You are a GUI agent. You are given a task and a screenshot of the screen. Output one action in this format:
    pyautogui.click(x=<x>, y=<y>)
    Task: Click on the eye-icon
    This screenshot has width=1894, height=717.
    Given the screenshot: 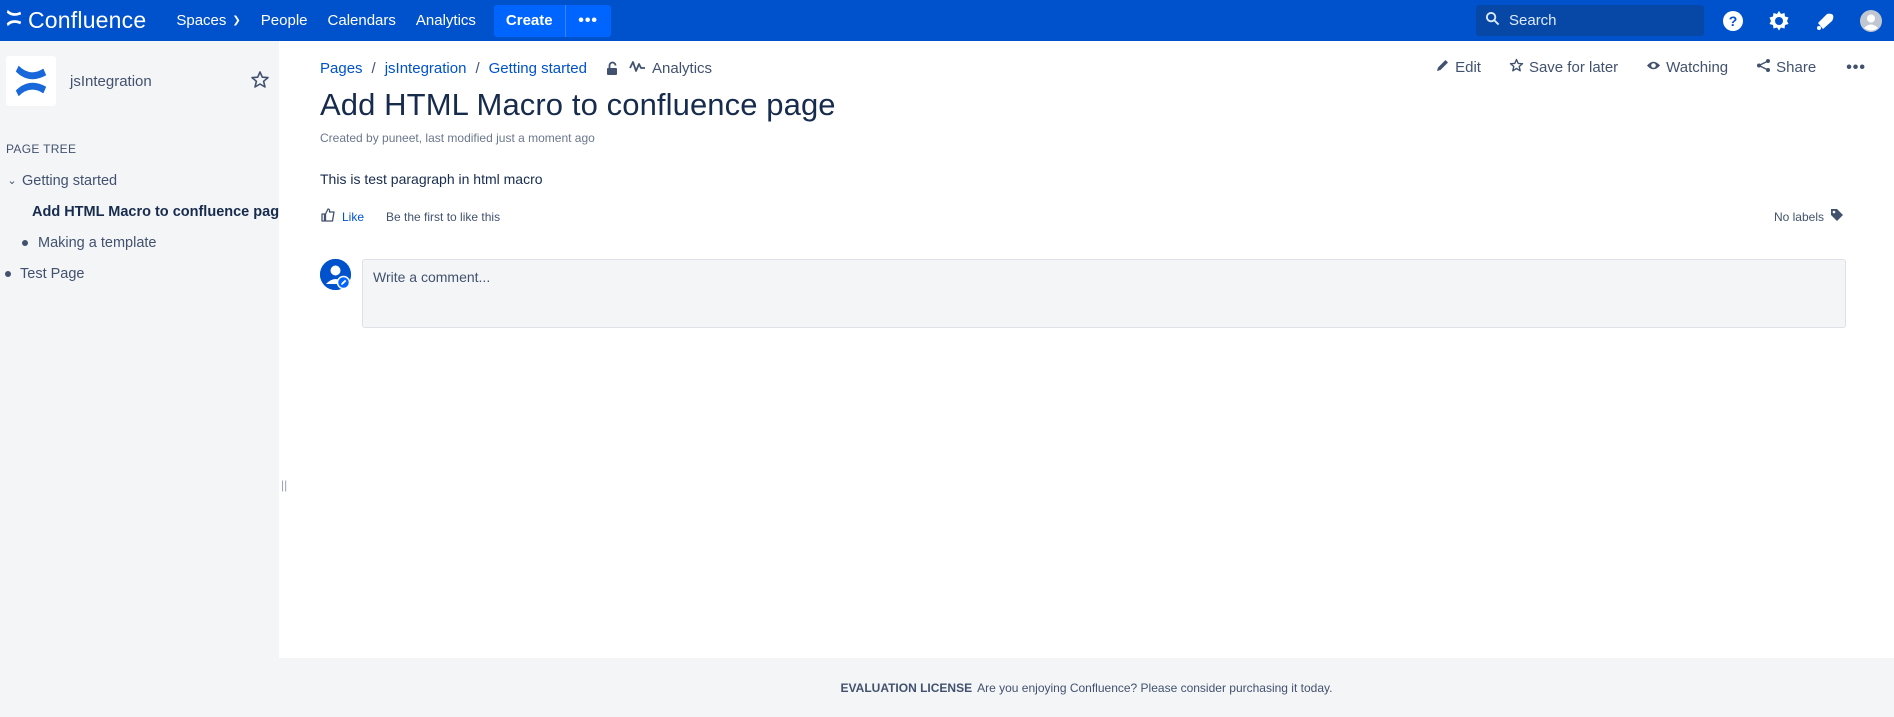 What is the action you would take?
    pyautogui.click(x=1656, y=67)
    